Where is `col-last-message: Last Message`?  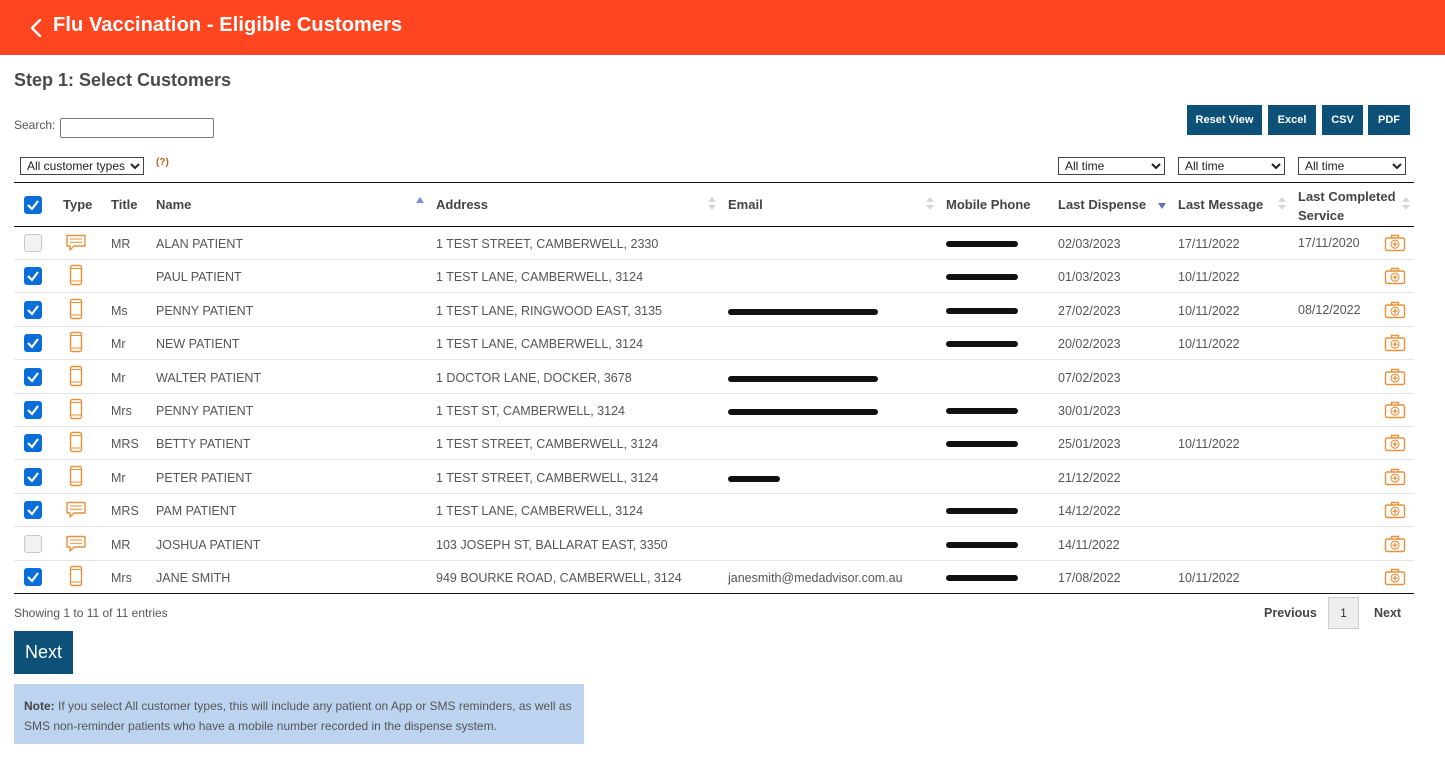
col-last-message: Last Message is located at coordinates (1220, 204).